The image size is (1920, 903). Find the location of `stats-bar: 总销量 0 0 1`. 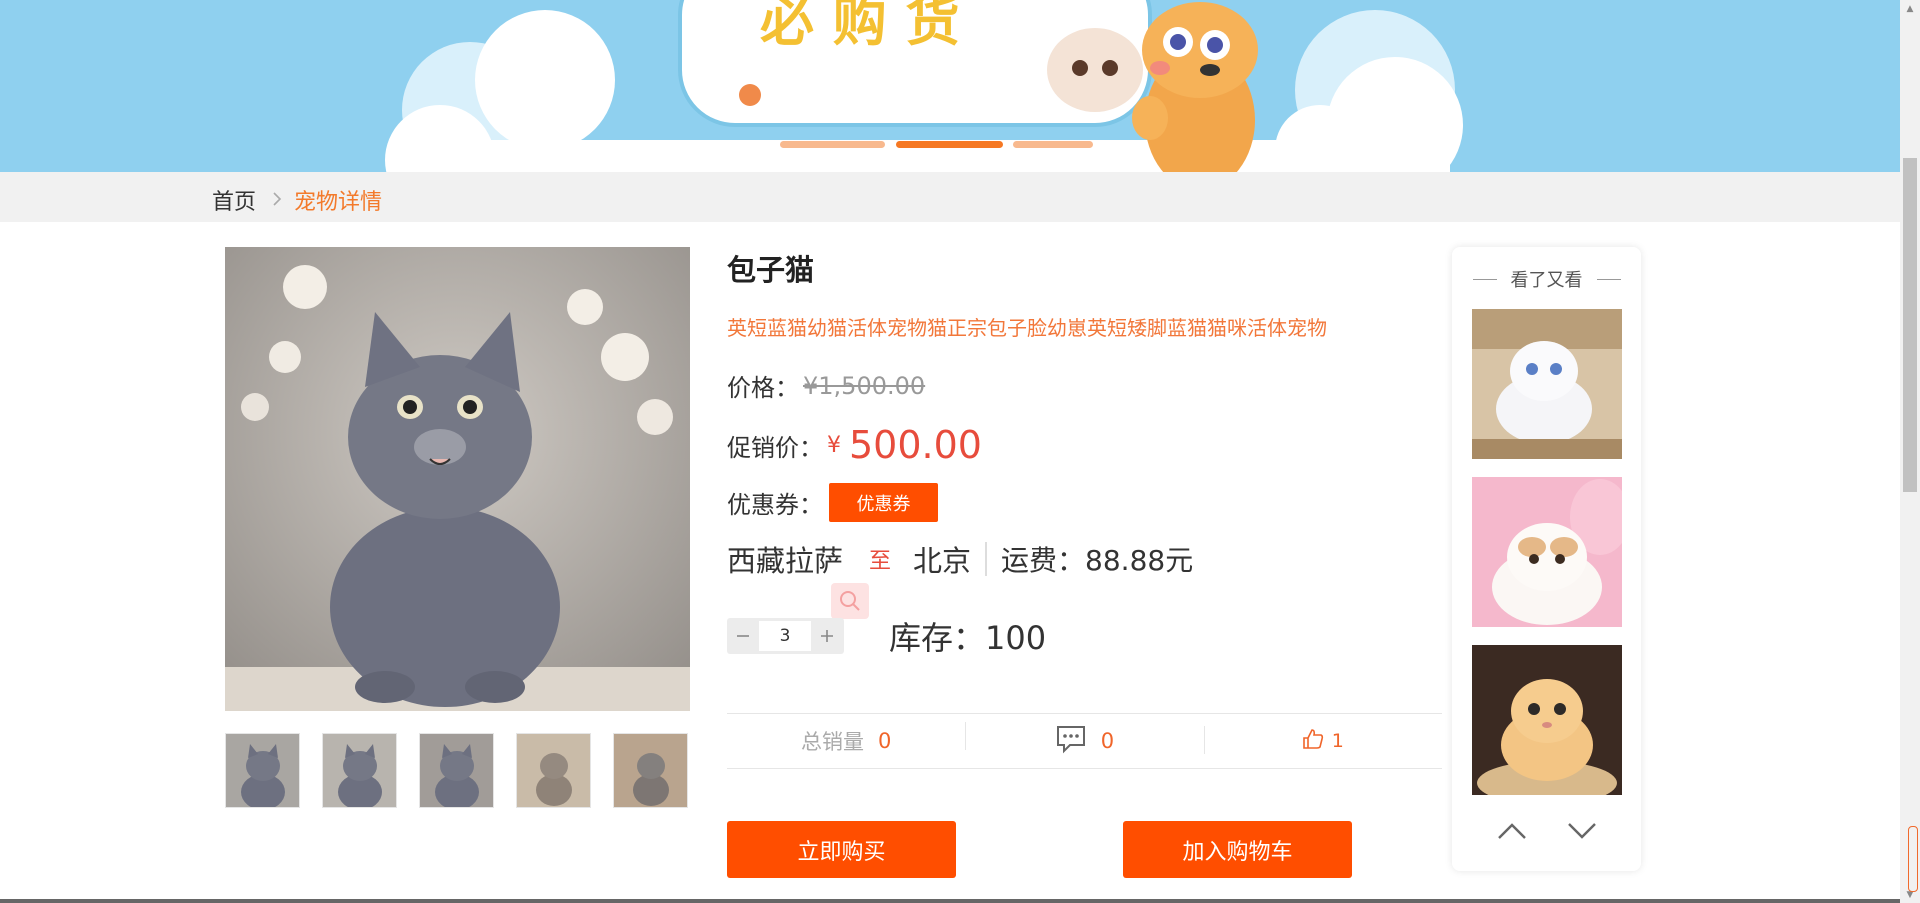

stats-bar: 总销量 0 0 1 is located at coordinates (1084, 741).